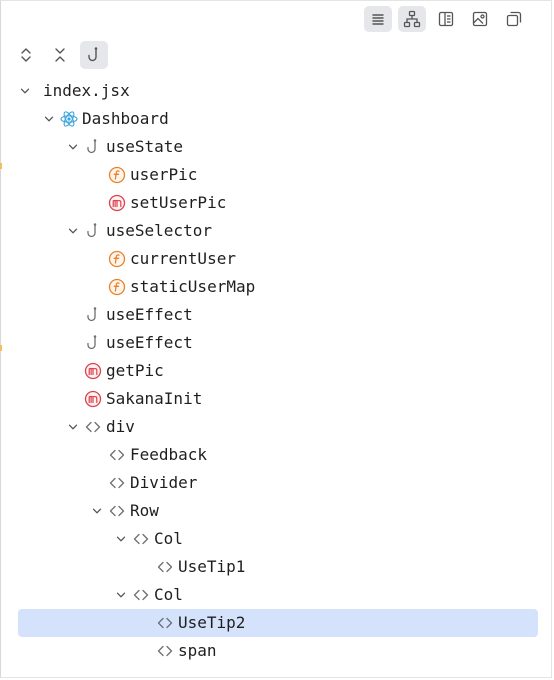 The width and height of the screenshot is (554, 680). Describe the element at coordinates (277, 119) in the screenshot. I see `tree-node: Dashboard` at that location.